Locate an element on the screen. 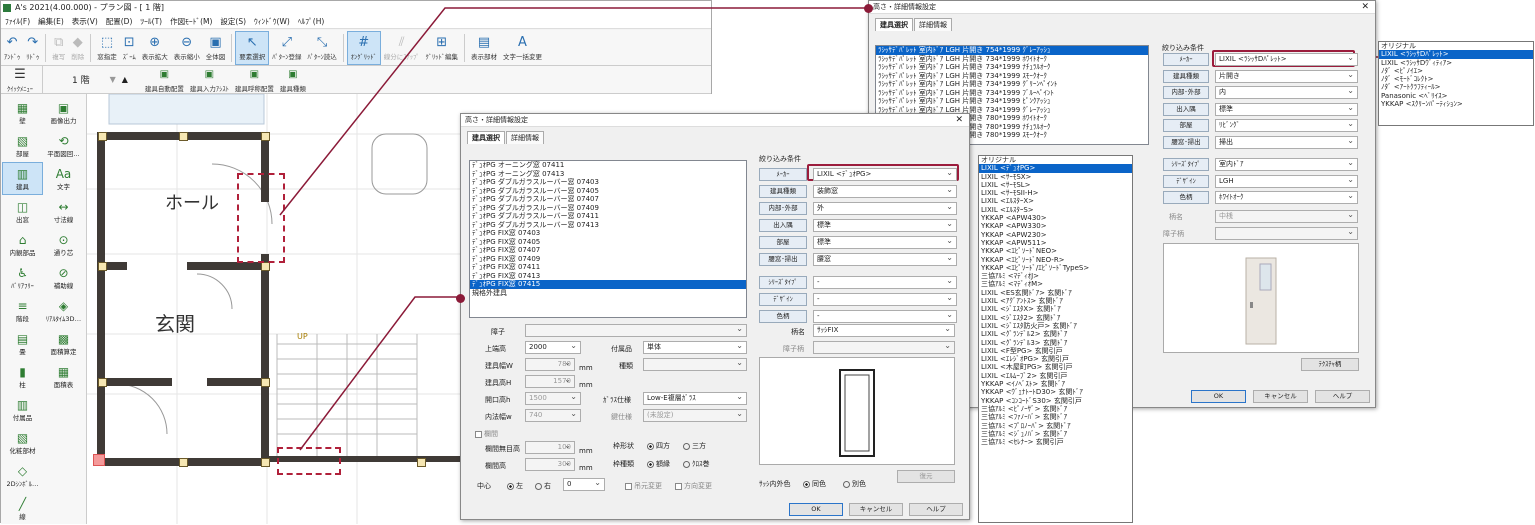 The image size is (1535, 525). left-tool-2: ▧ 部屋 is located at coordinates (22, 145).